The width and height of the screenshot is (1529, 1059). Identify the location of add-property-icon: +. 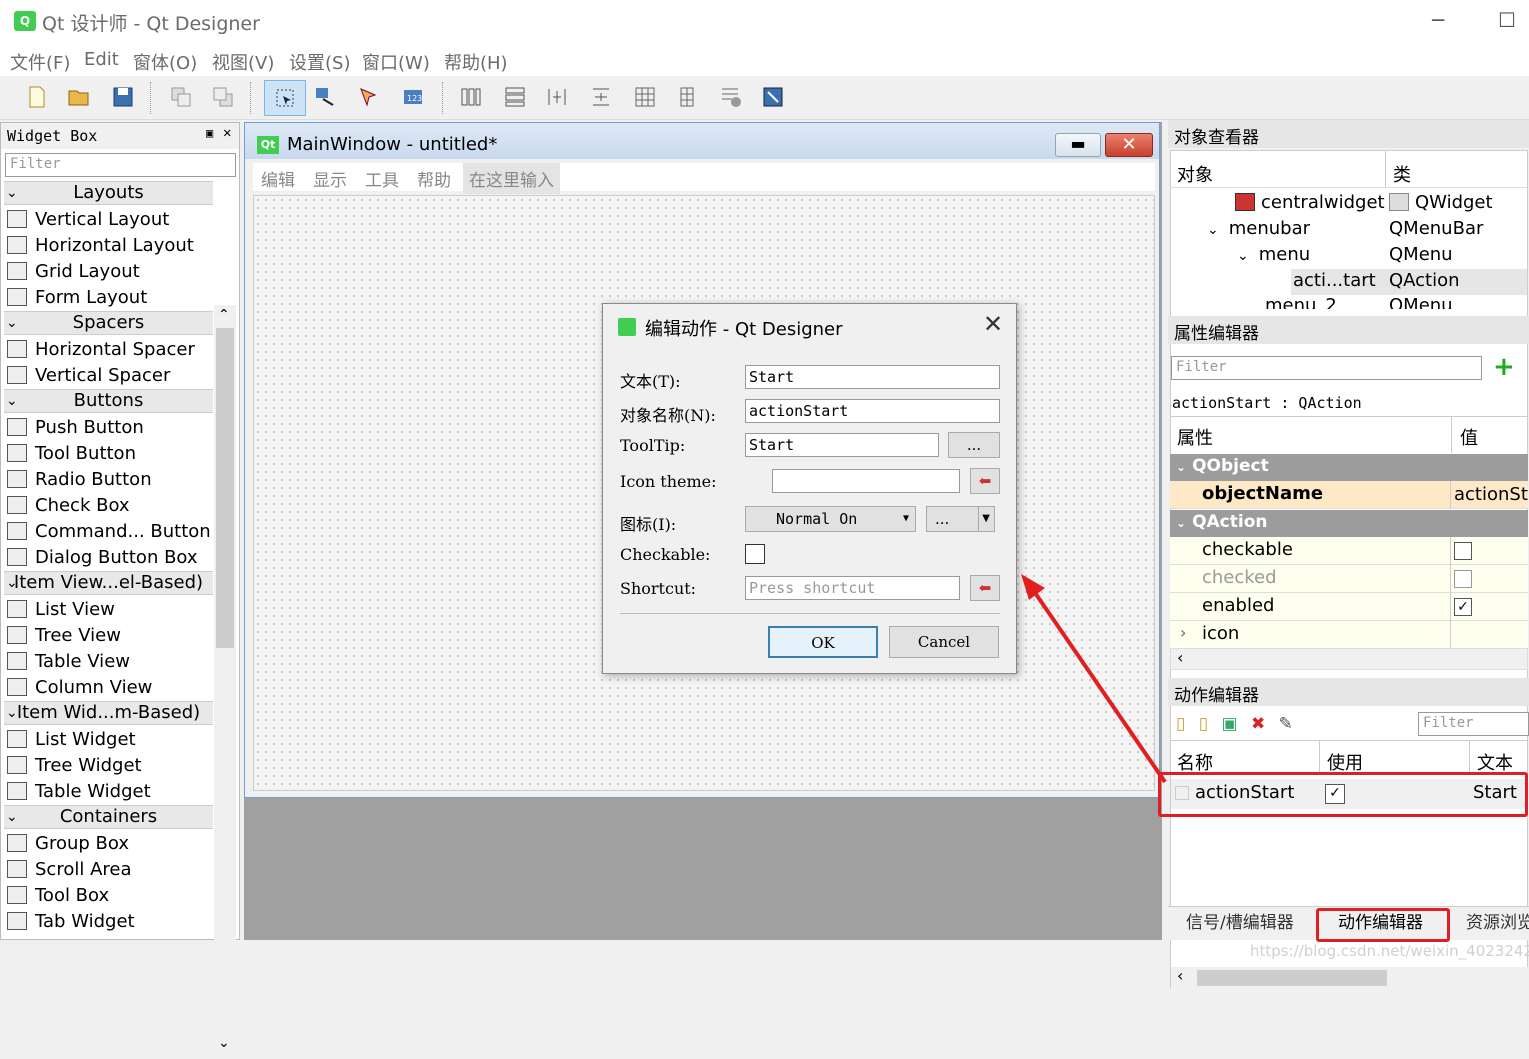
(1504, 367).